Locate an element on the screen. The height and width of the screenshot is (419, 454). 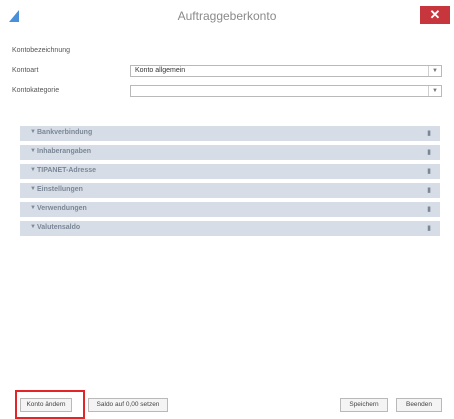
section-label: Inhaberangaben is located at coordinates (64, 151).